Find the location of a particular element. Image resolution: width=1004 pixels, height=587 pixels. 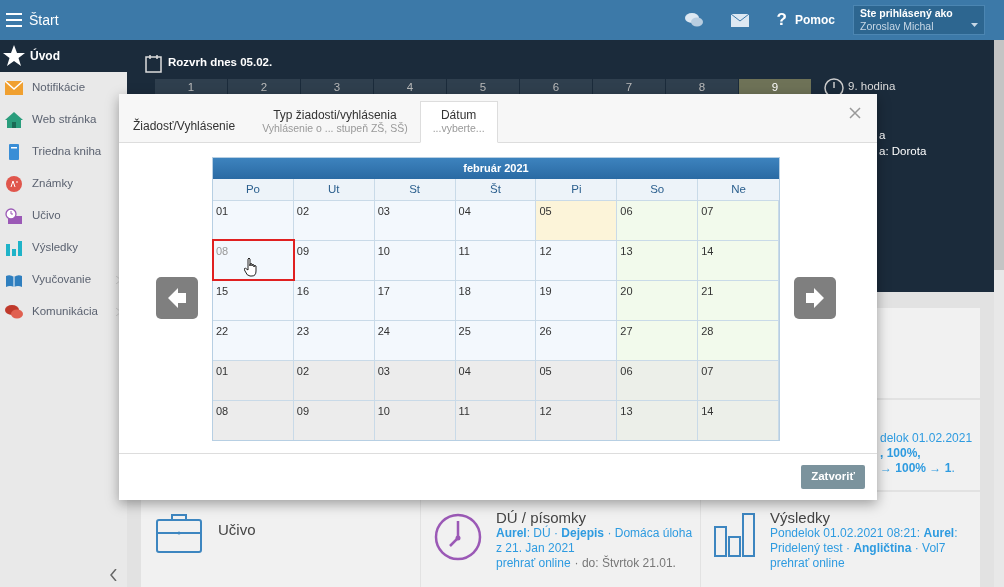

sidebar-item: Úvod is located at coordinates (63, 56).